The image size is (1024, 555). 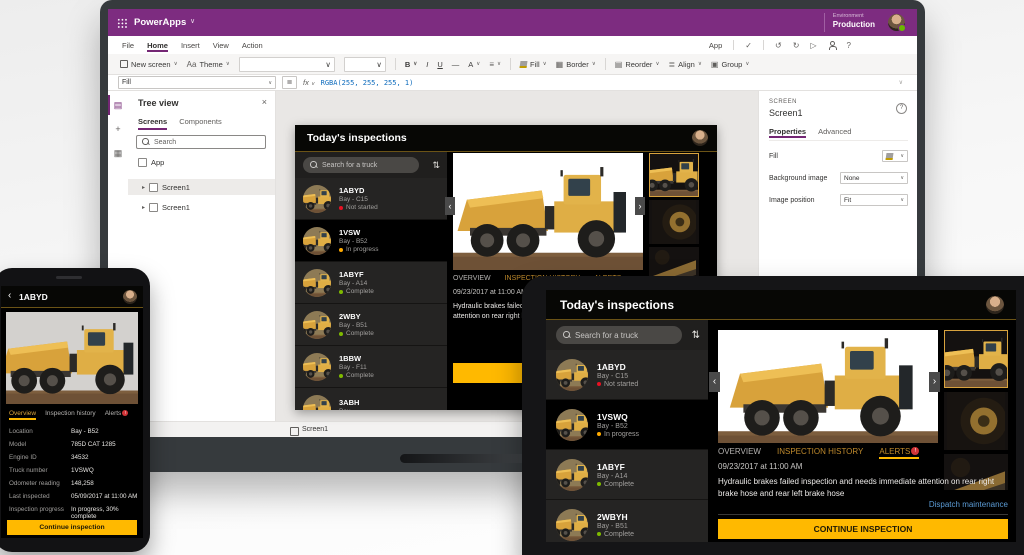 What do you see at coordinates (367, 83) in the screenshot?
I see `formula-input: RGBA(255, 255, 255, 1)` at bounding box center [367, 83].